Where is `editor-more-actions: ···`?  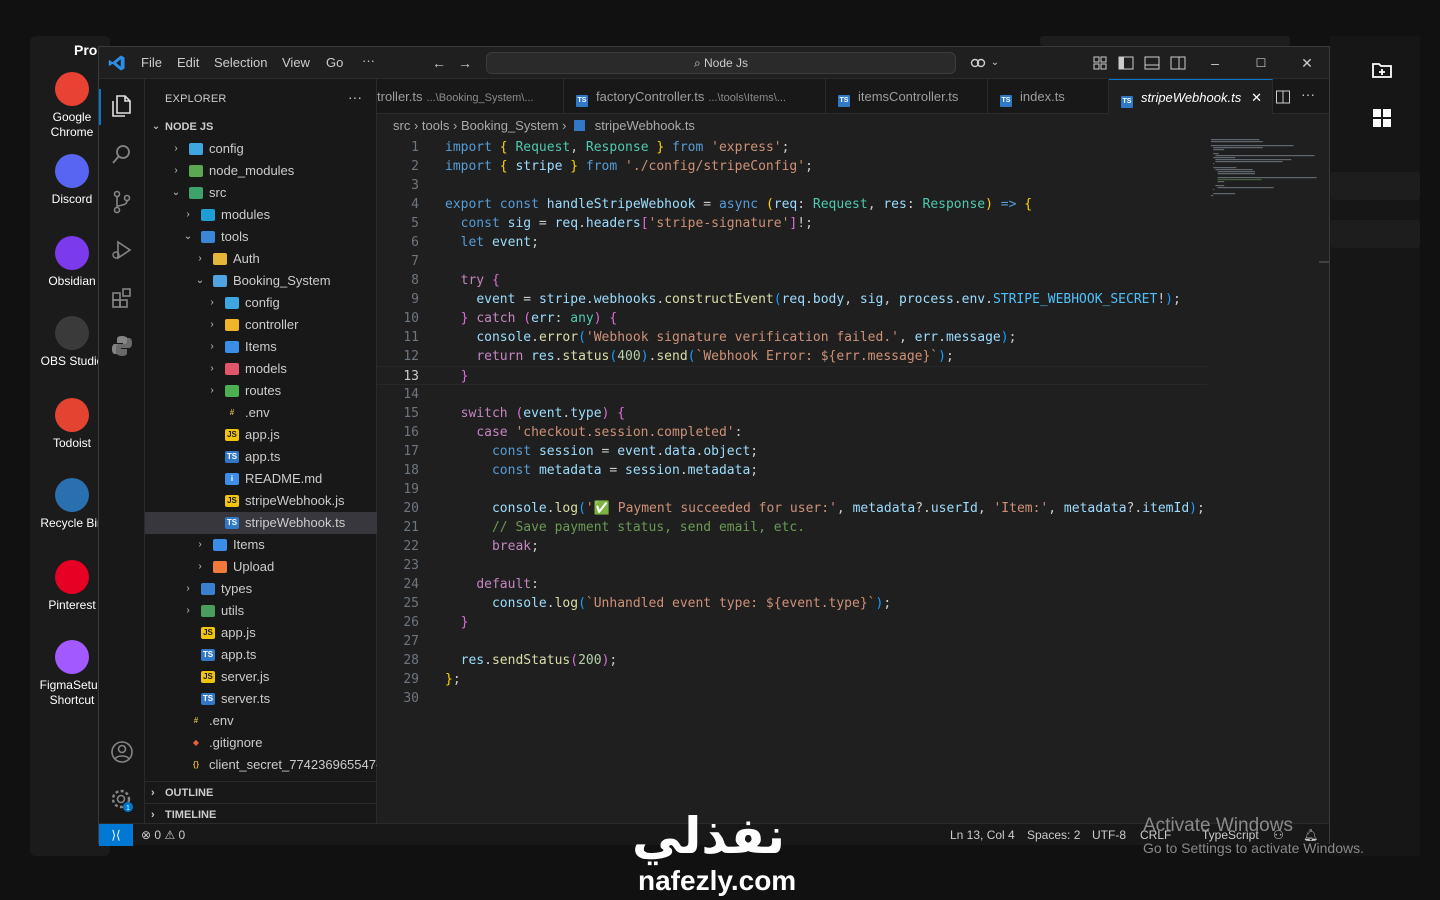 editor-more-actions: ··· is located at coordinates (1308, 94).